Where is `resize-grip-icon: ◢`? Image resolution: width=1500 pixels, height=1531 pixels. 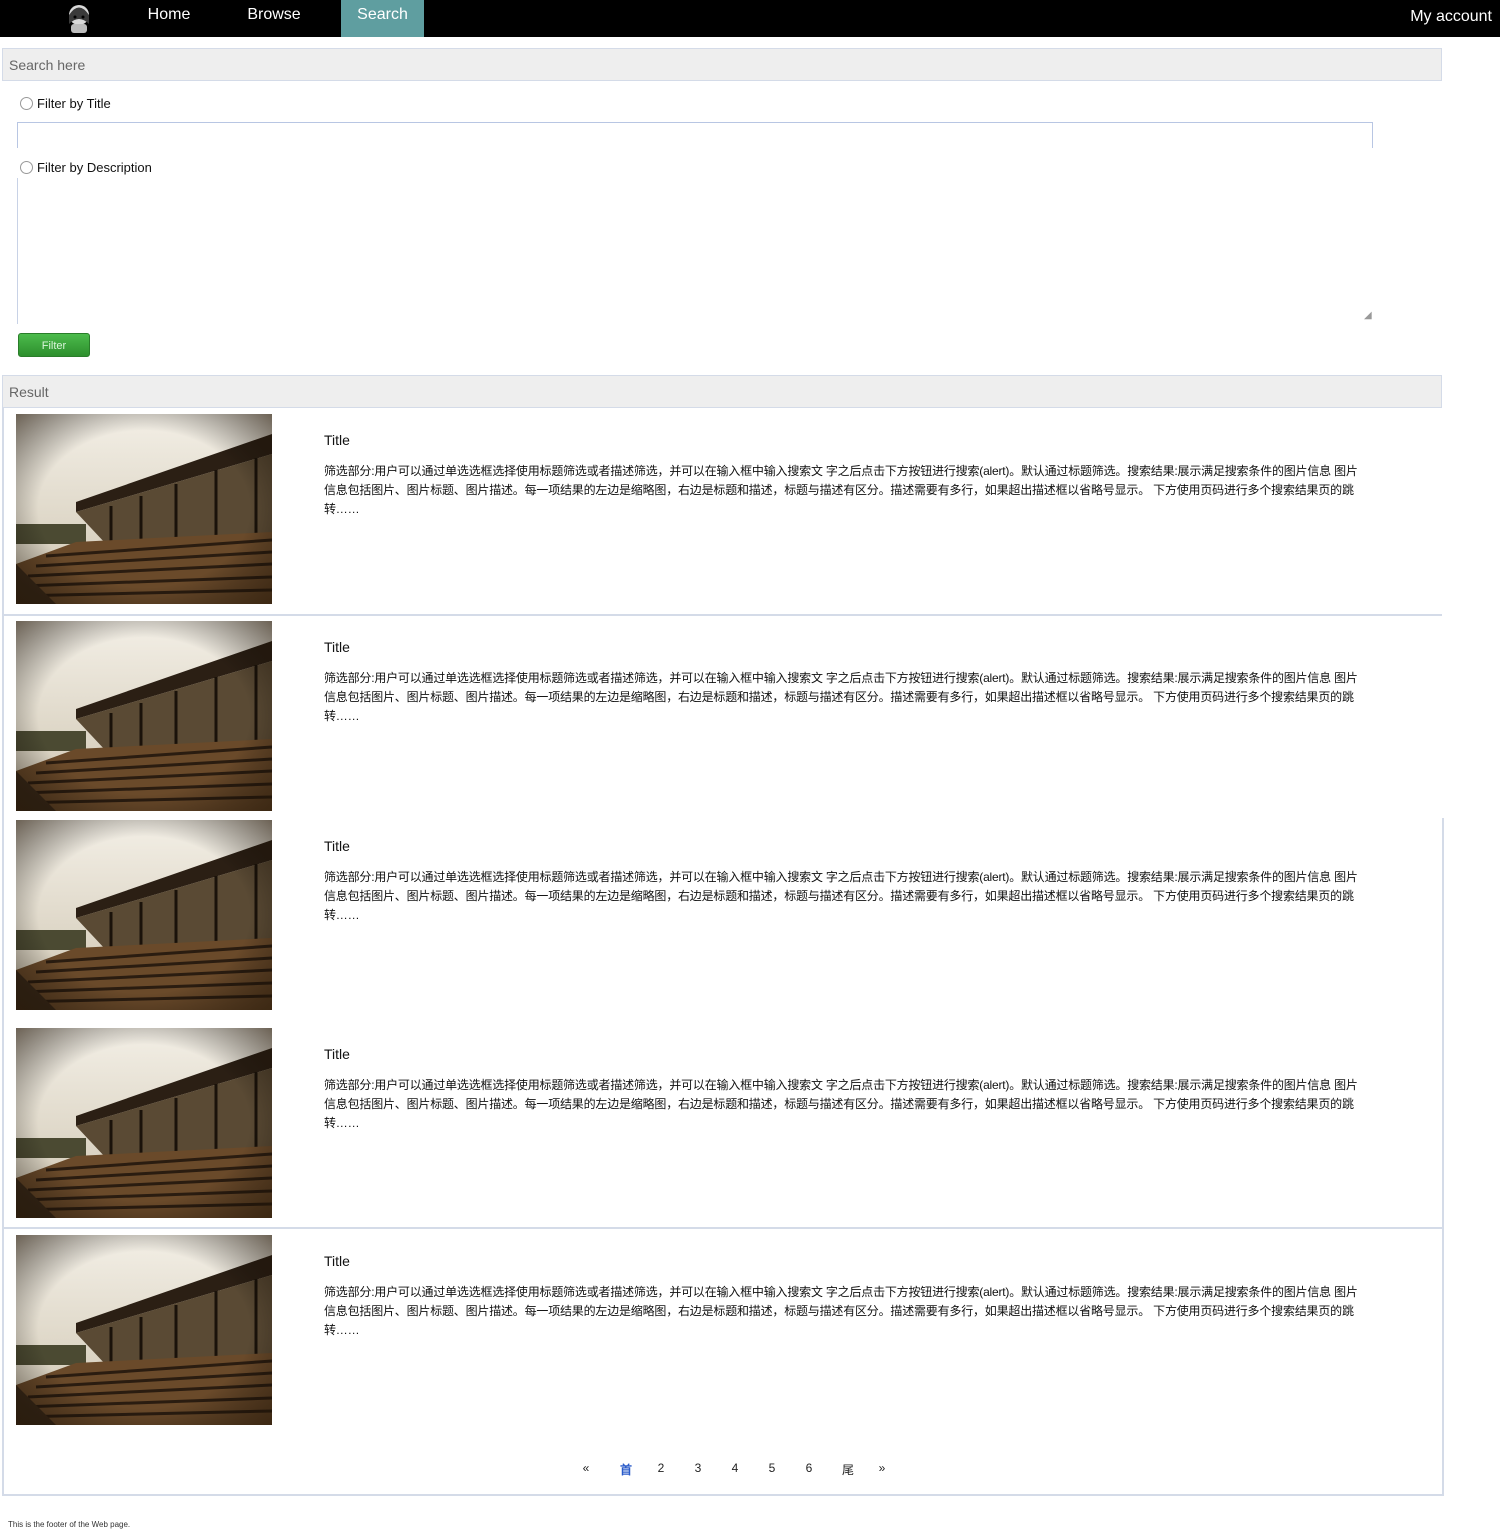
resize-grip-icon: ◢ is located at coordinates (1369, 315).